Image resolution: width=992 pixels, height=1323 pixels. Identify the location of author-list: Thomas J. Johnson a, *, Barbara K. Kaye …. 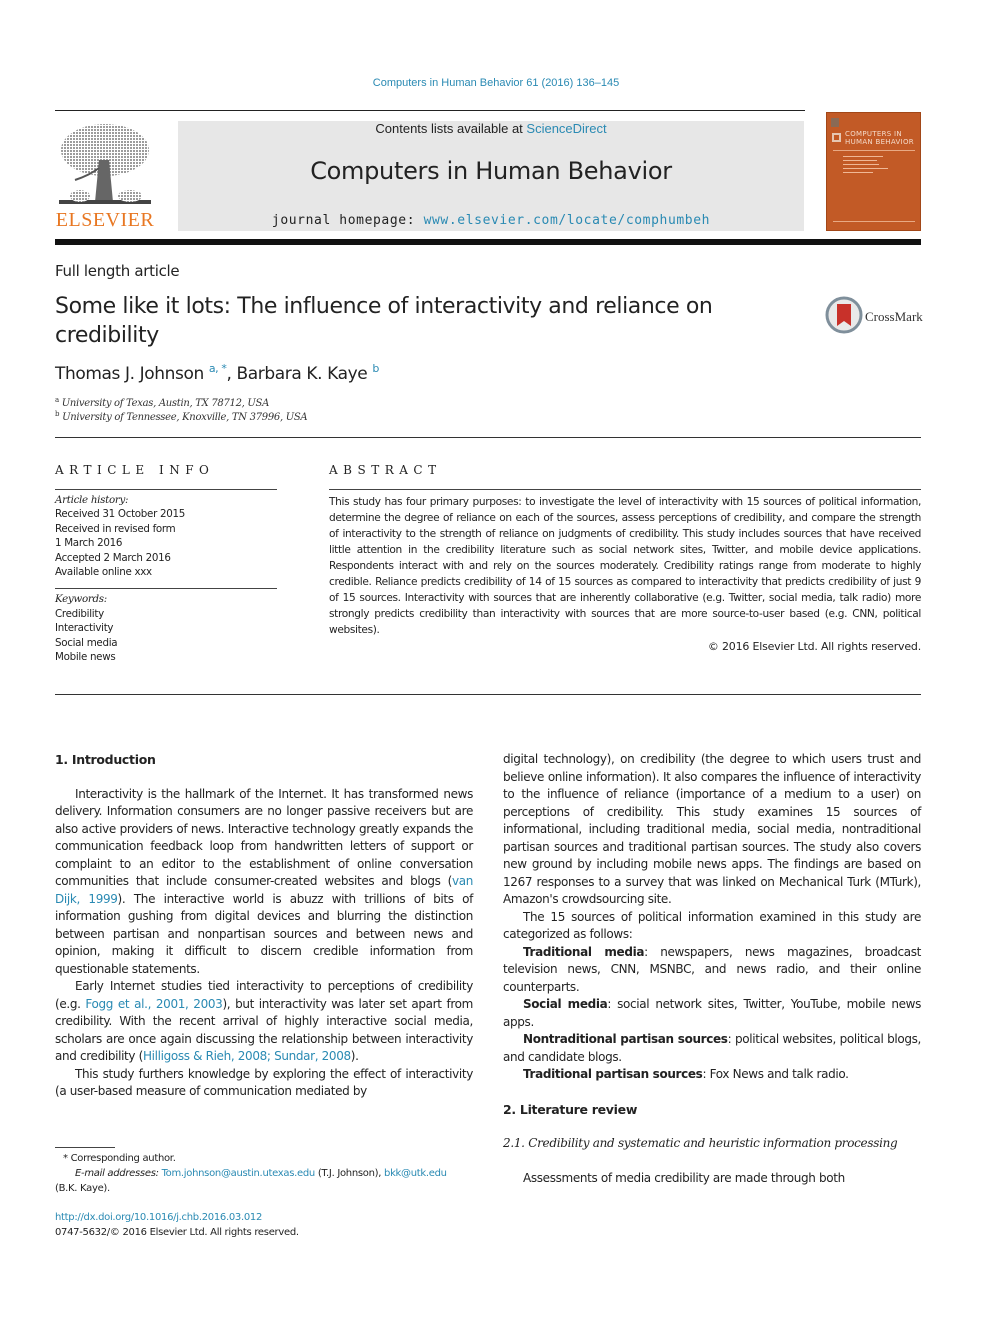
(217, 373).